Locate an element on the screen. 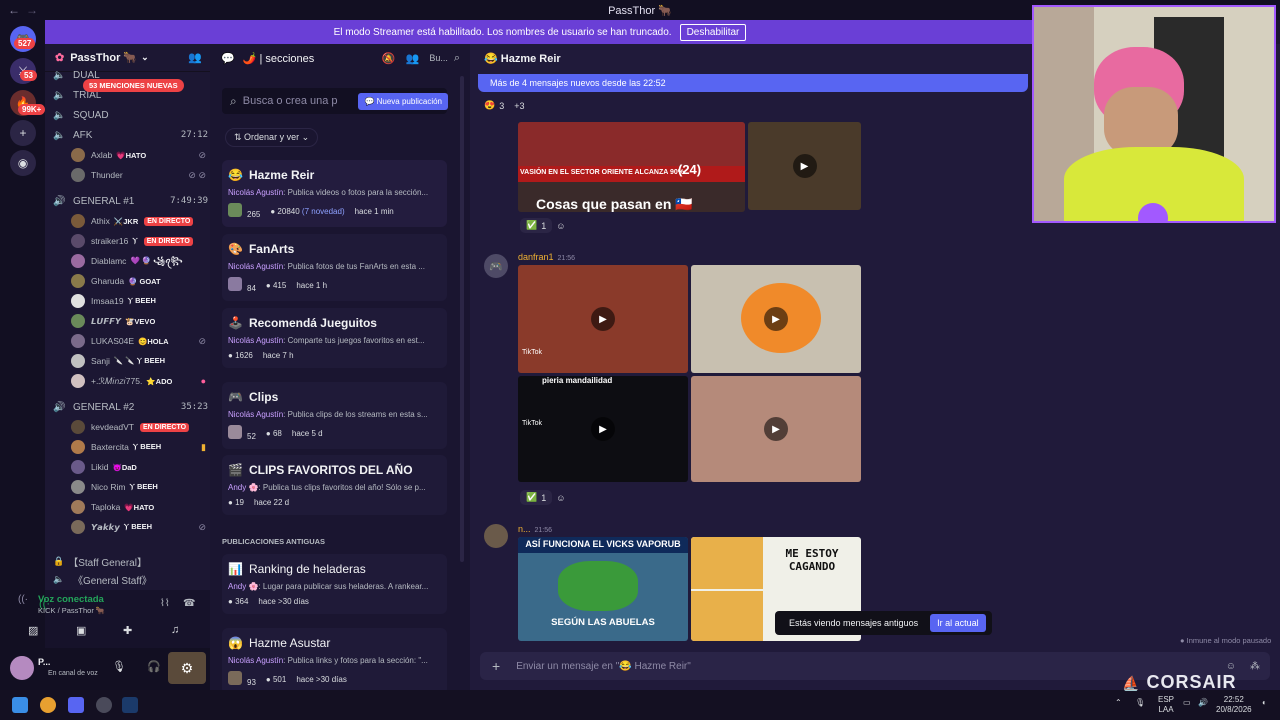 This screenshot has height=720, width=1280. voice-user: Axlab 💗HATO ⊘ is located at coordinates (138, 155).